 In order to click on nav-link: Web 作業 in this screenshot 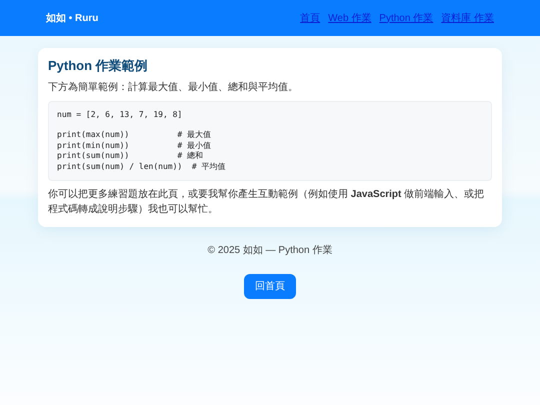, I will do `click(350, 18)`.